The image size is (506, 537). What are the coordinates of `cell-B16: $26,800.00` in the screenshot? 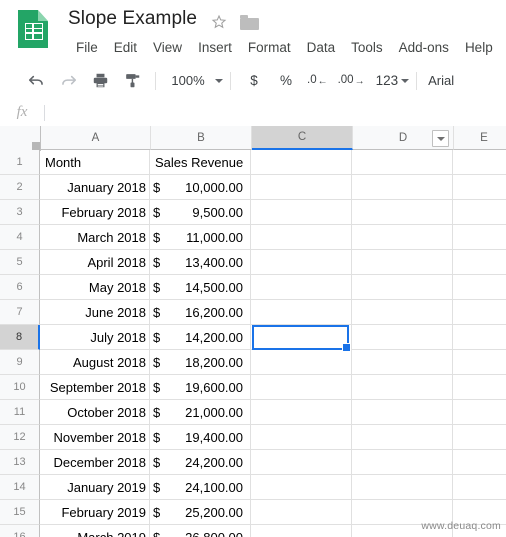 It's located at (200, 531).